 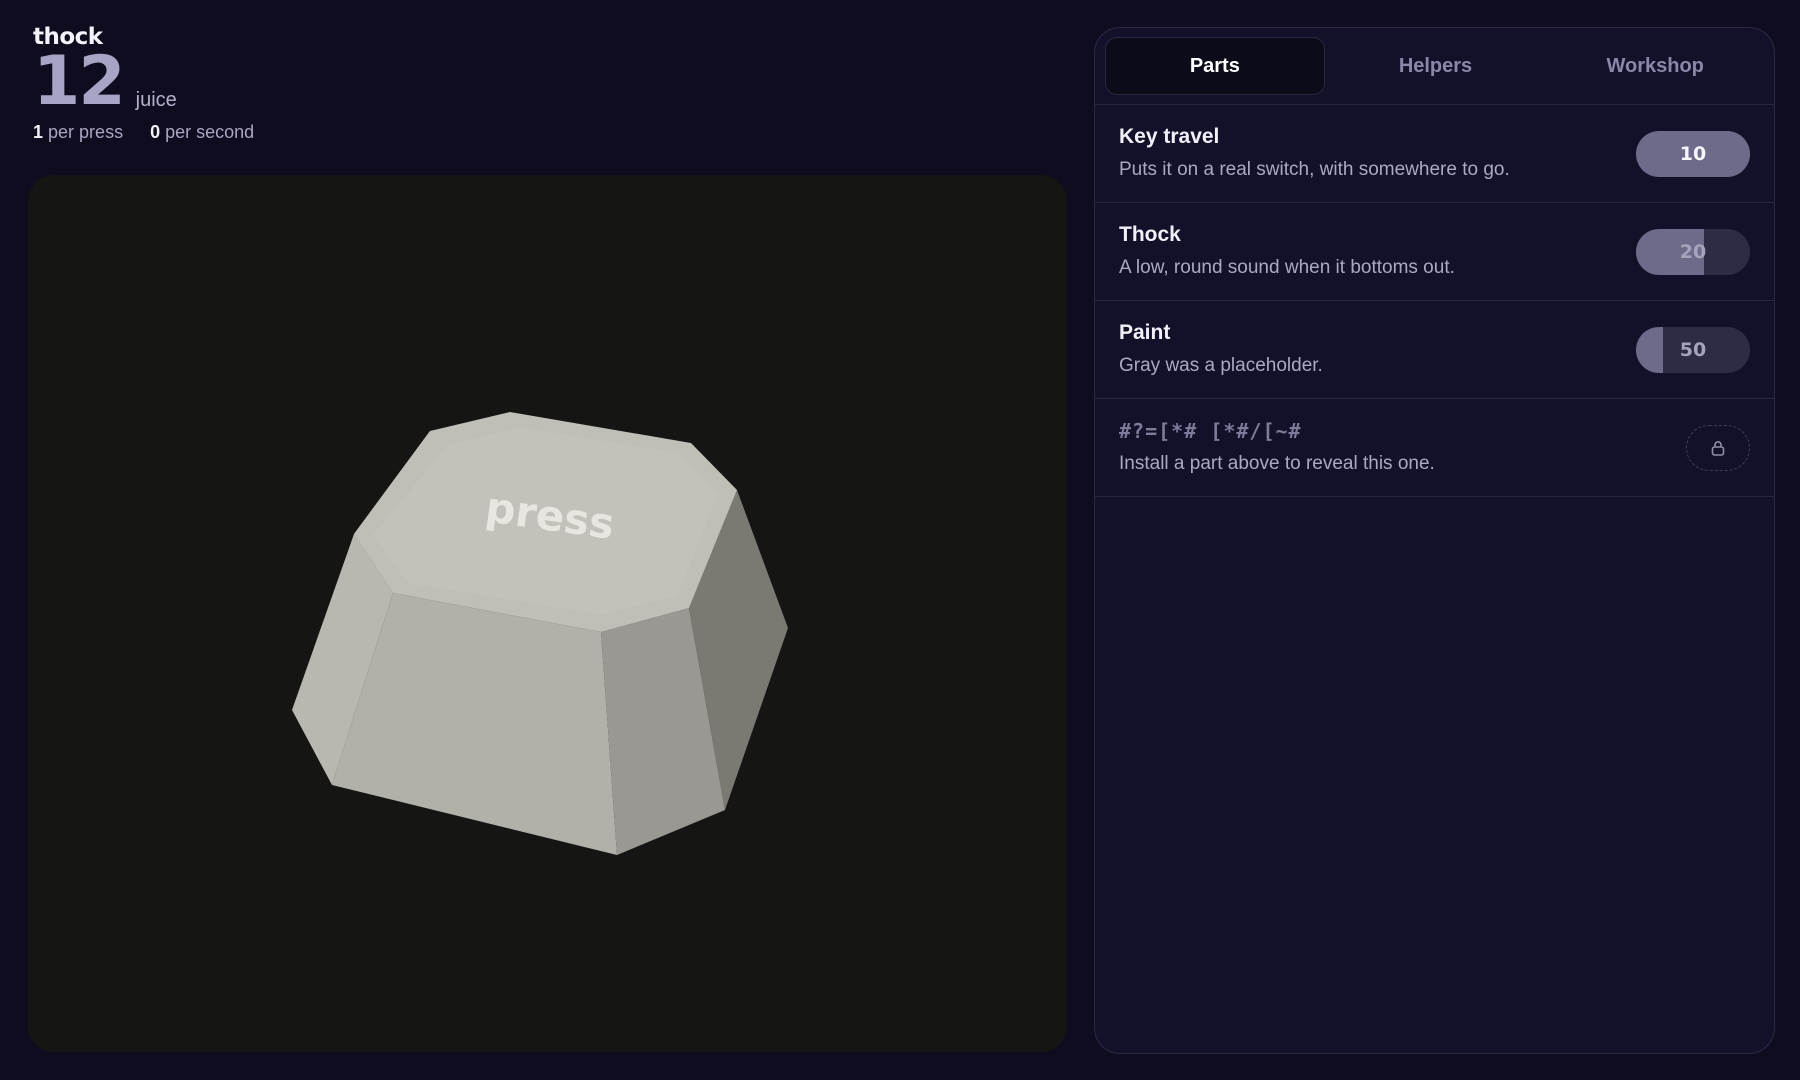 I want to click on buy-key-travel-button: 10, so click(x=1693, y=154).